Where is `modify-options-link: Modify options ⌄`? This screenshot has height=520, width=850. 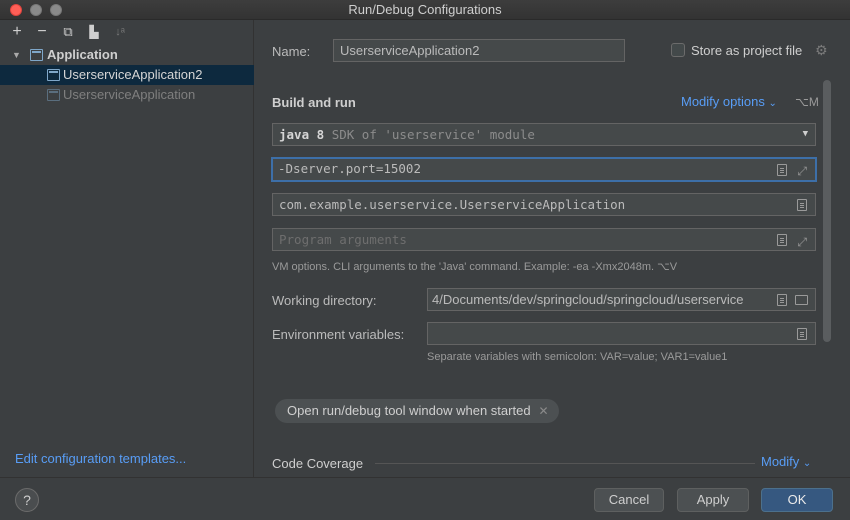 modify-options-link: Modify options ⌄ is located at coordinates (729, 101).